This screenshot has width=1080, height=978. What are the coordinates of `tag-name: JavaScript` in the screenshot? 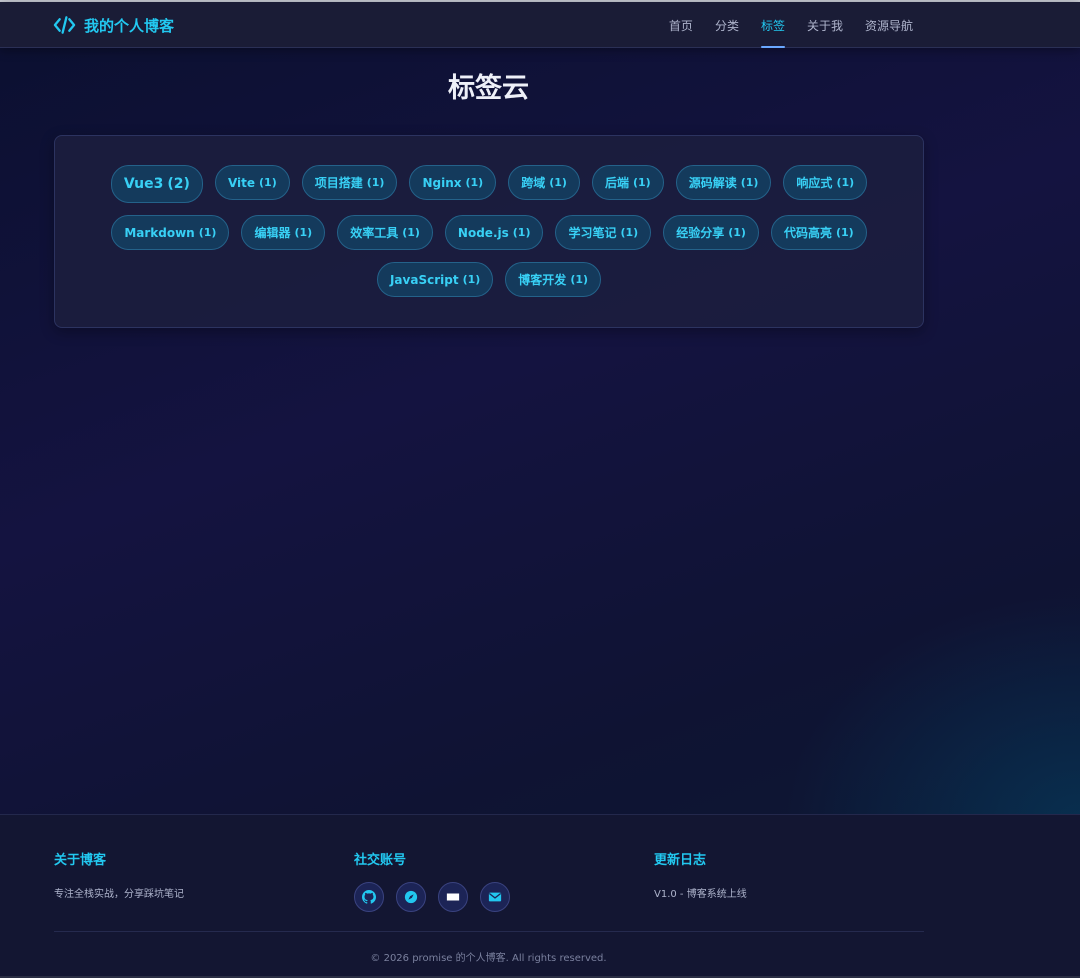 It's located at (424, 279).